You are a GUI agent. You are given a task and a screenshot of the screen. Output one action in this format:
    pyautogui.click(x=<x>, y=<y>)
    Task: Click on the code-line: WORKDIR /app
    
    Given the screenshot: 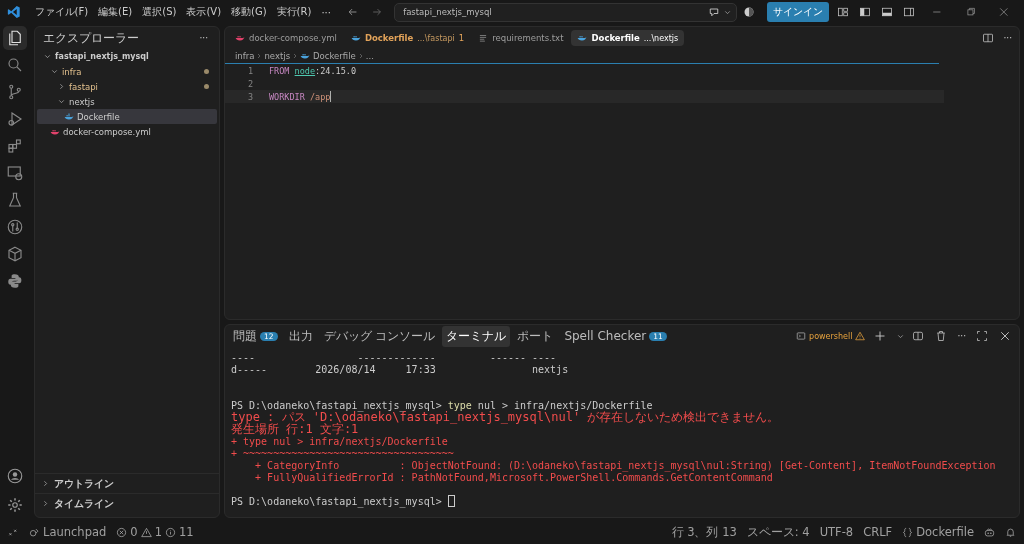 What is the action you would take?
    pyautogui.click(x=300, y=96)
    